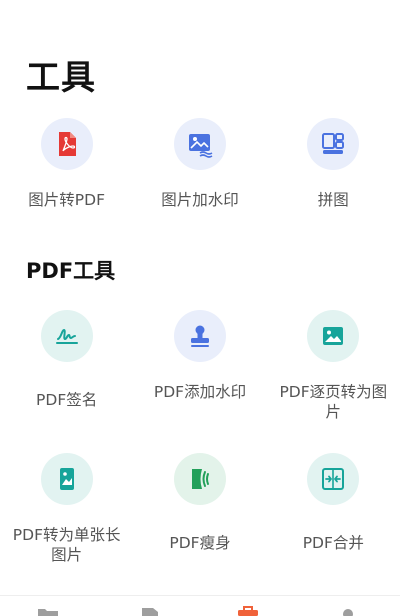 The image size is (400, 616). Describe the element at coordinates (71, 271) in the screenshot. I see `section-title-pdf-tools: PDF工具` at that location.